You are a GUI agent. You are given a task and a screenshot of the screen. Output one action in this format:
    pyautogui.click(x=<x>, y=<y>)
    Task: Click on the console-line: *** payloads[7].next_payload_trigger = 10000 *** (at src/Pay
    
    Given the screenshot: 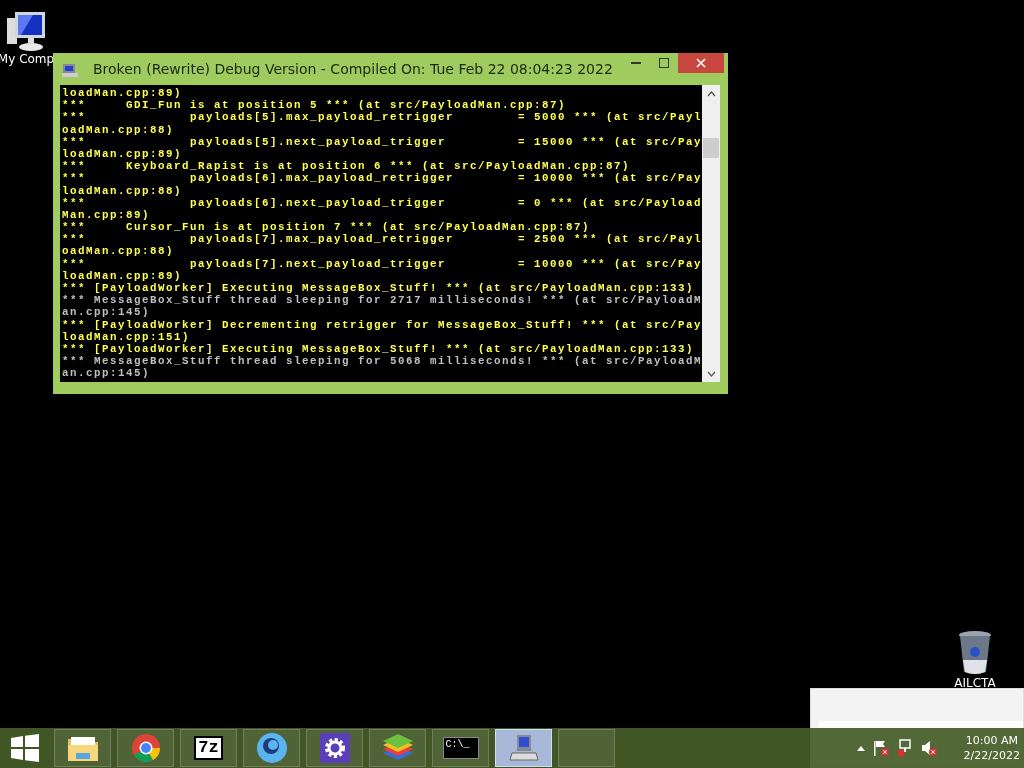 What is the action you would take?
    pyautogui.click(x=382, y=263)
    